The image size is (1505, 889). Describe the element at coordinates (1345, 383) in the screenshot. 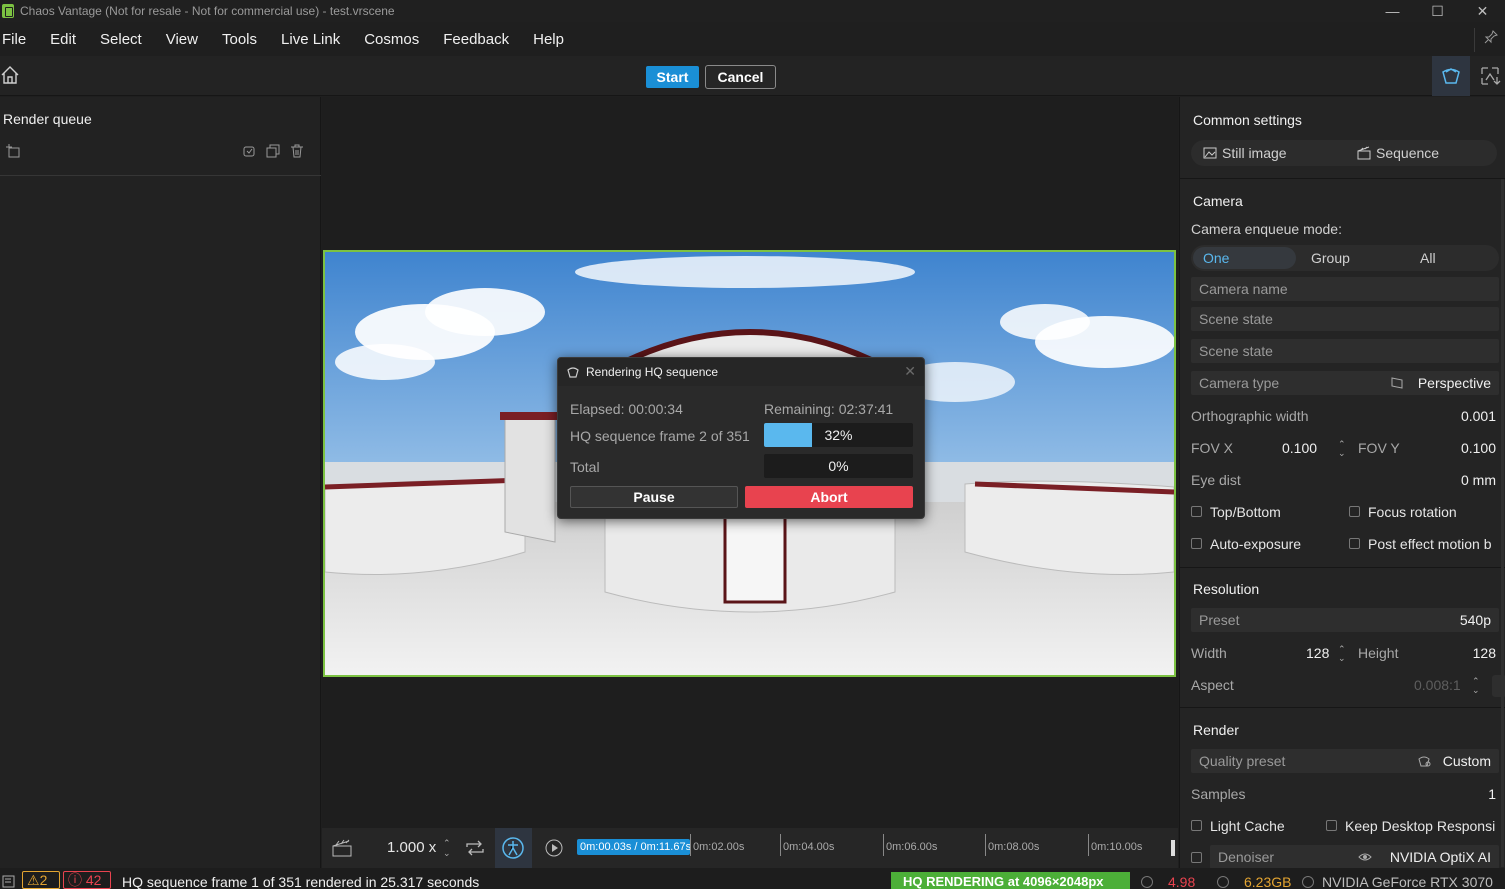

I see `camera-type-field: Camera type Perspective` at that location.